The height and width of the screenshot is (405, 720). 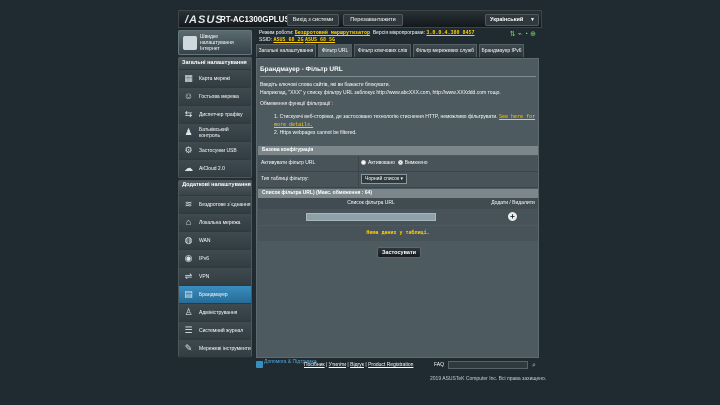 I want to click on parental-control-icon: ♟, so click(x=188, y=132).